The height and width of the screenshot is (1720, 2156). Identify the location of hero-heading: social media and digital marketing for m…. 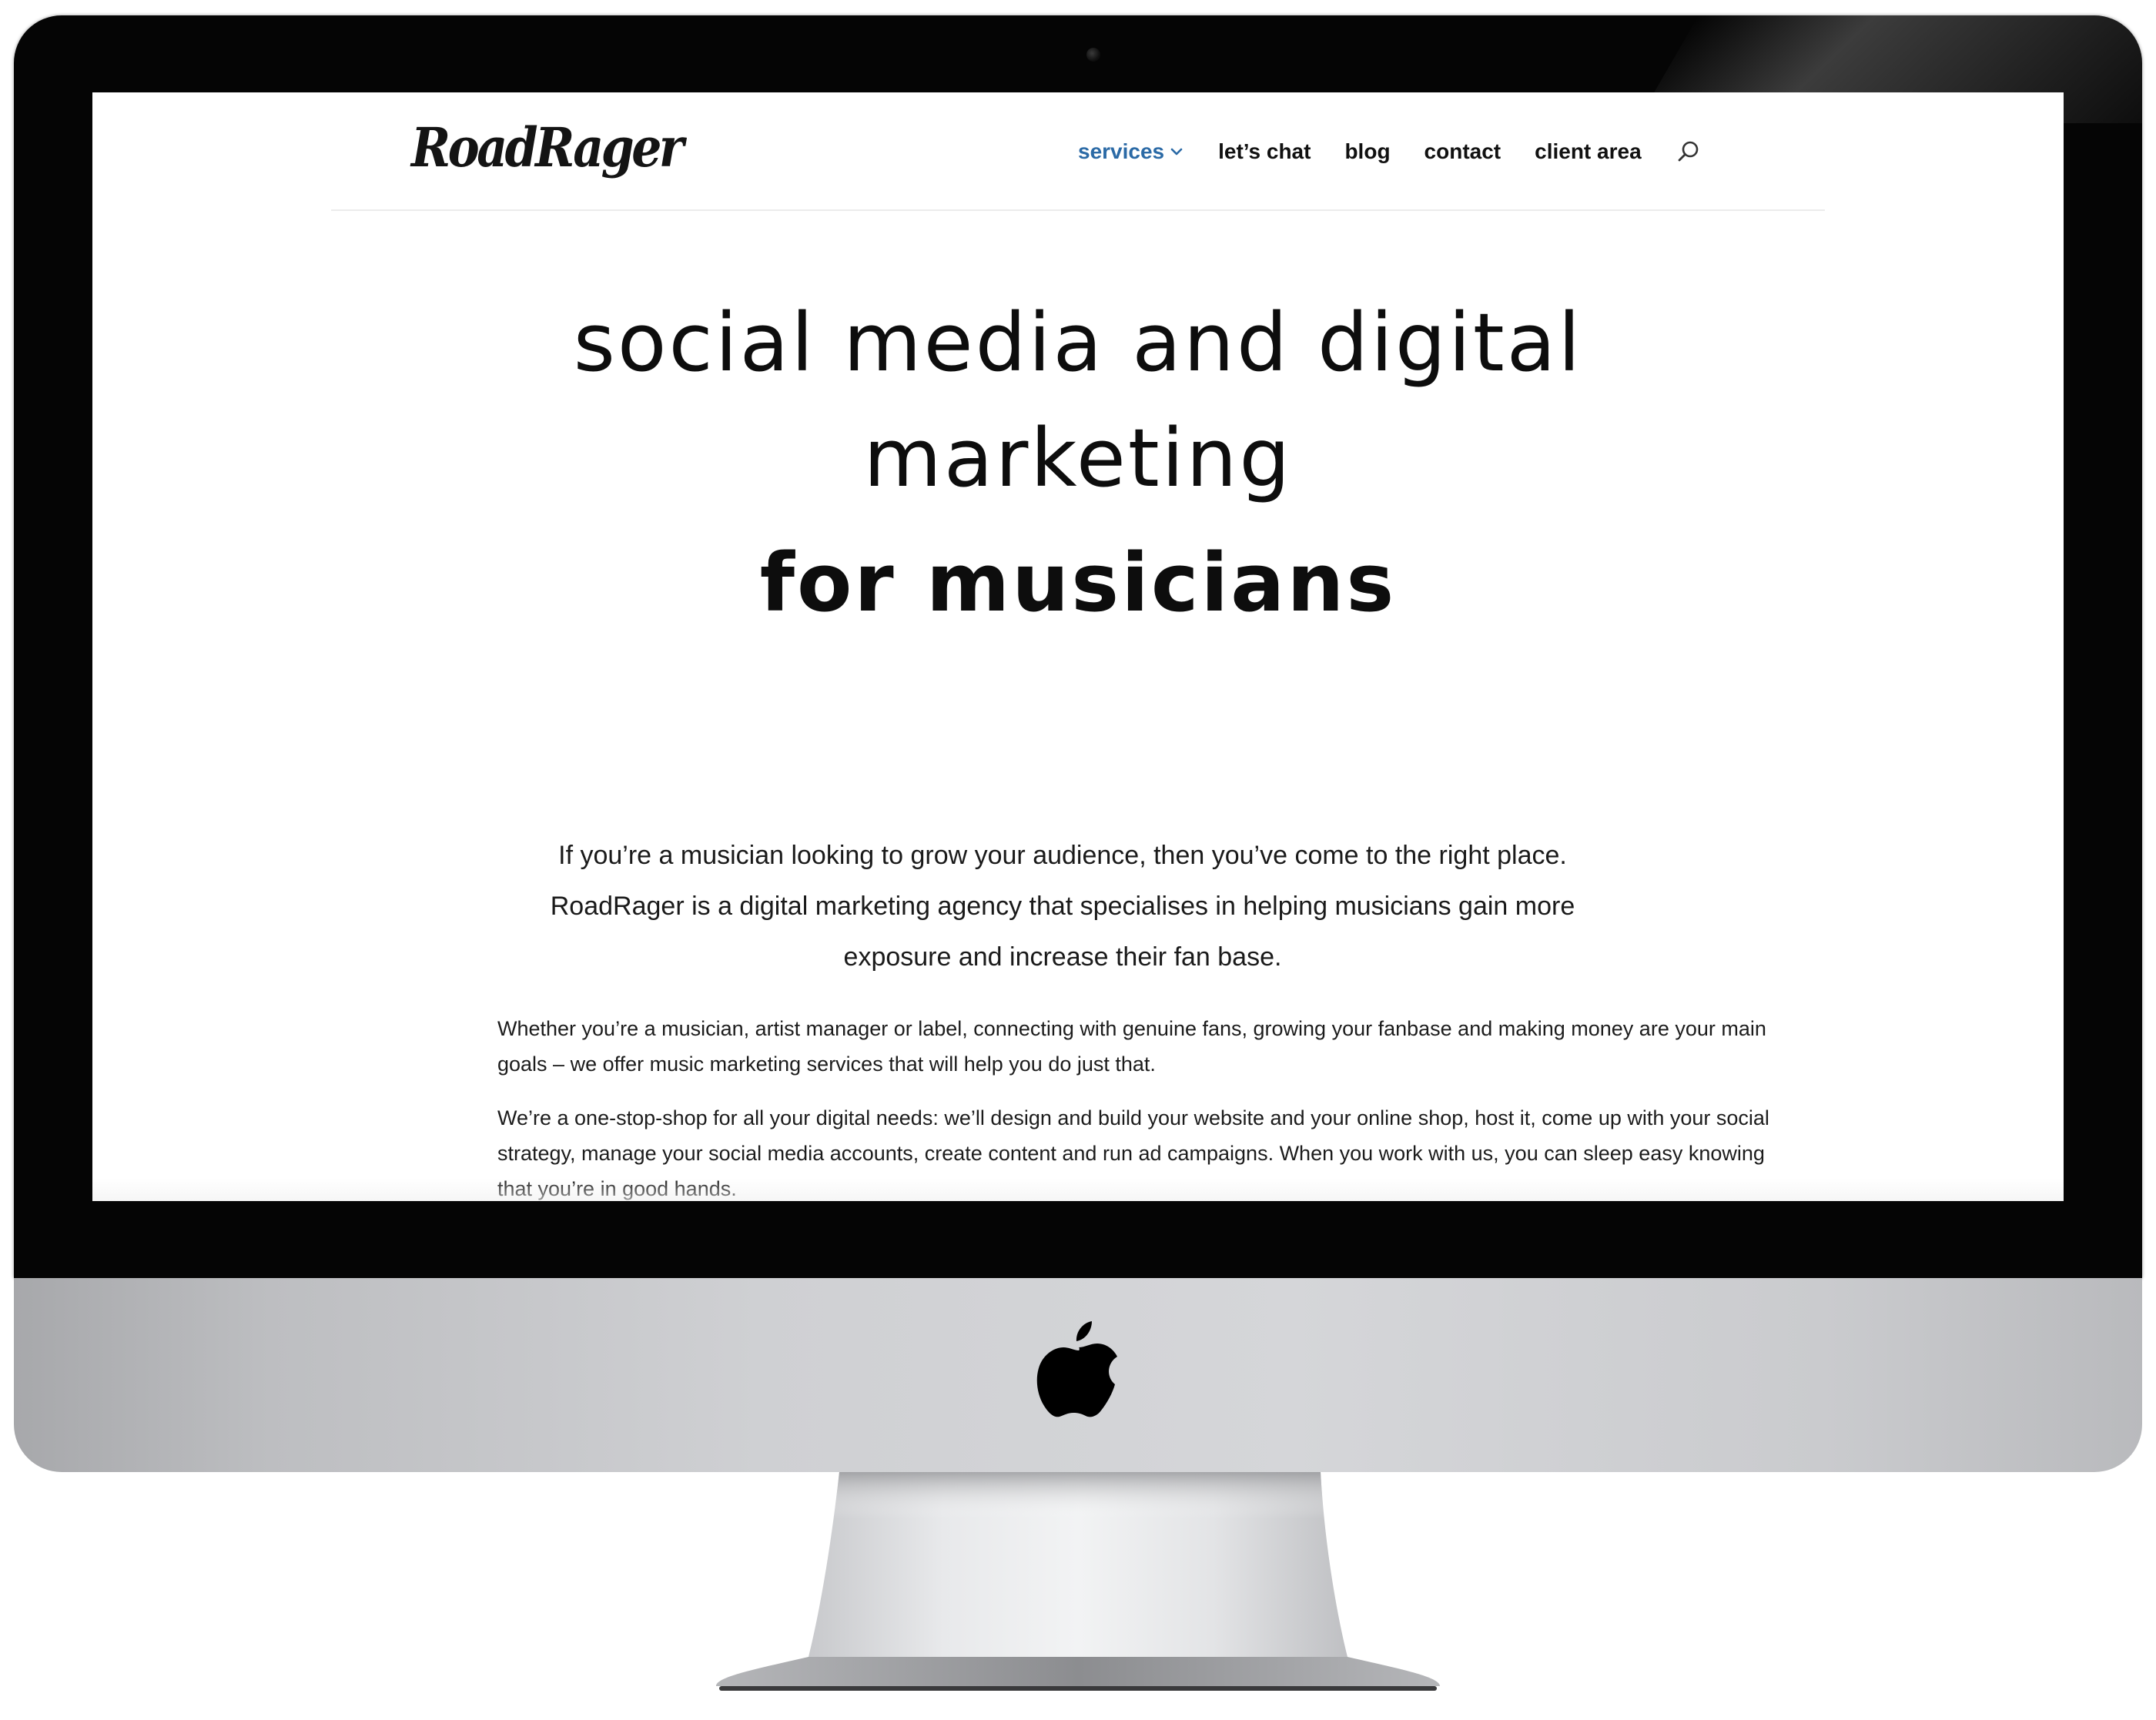
(1078, 463).